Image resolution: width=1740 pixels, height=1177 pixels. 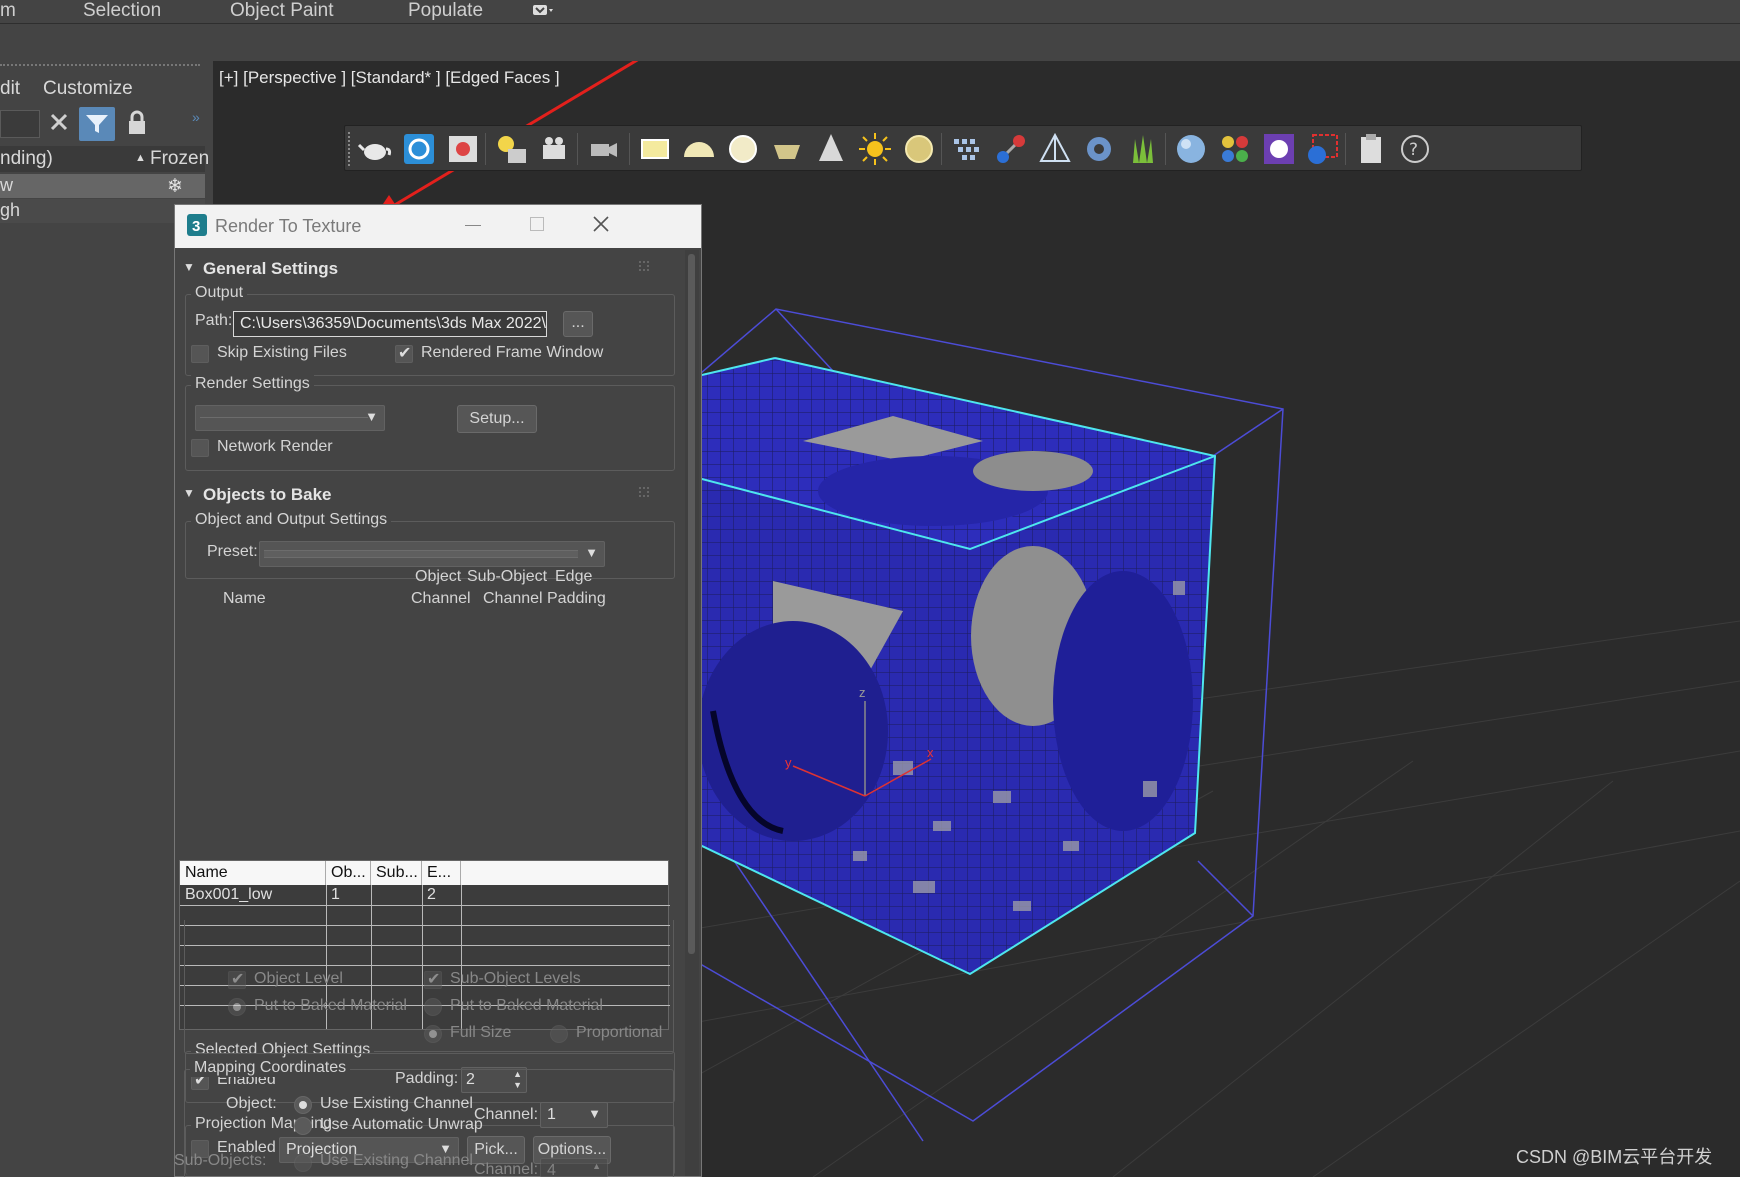 I want to click on spinner-arrows-icon: ▲, so click(x=596, y=1166).